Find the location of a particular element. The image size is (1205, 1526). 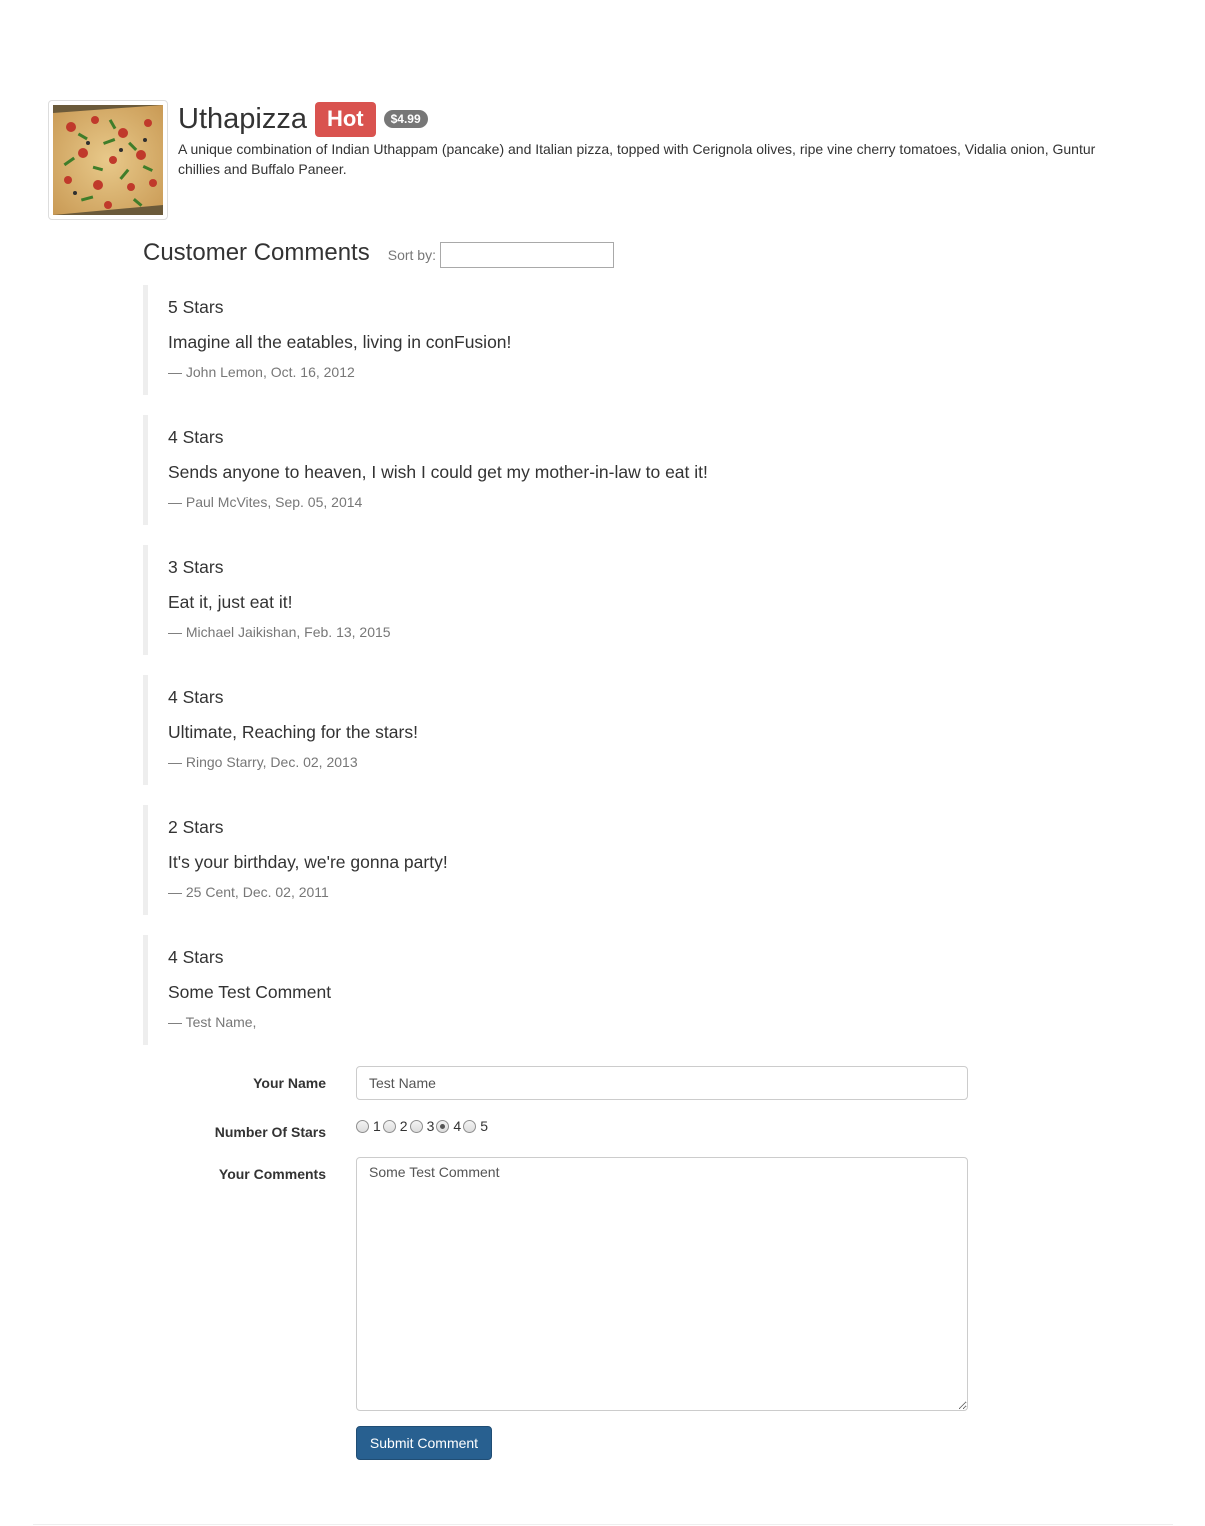

sort-label: Sort by: is located at coordinates (411, 255).